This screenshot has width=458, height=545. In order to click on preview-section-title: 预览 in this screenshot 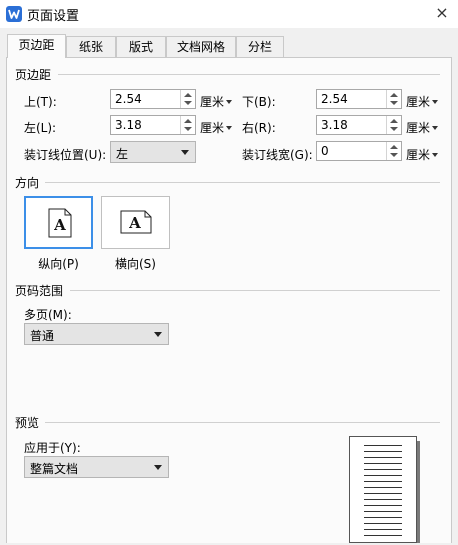, I will do `click(27, 423)`.